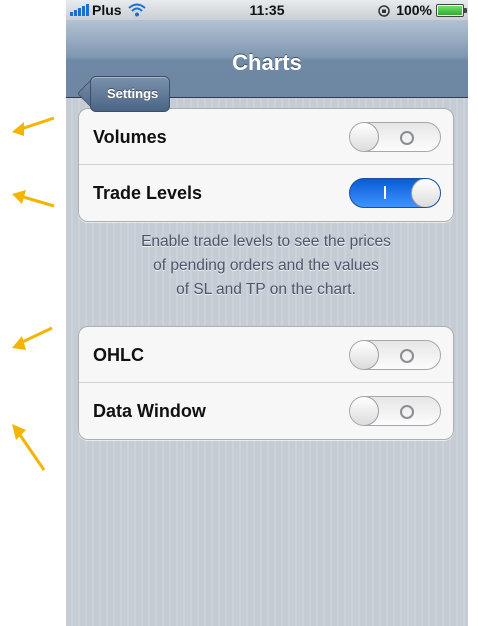  Describe the element at coordinates (36, 350) in the screenshot. I see `annotation-arrow-ohlc` at that location.